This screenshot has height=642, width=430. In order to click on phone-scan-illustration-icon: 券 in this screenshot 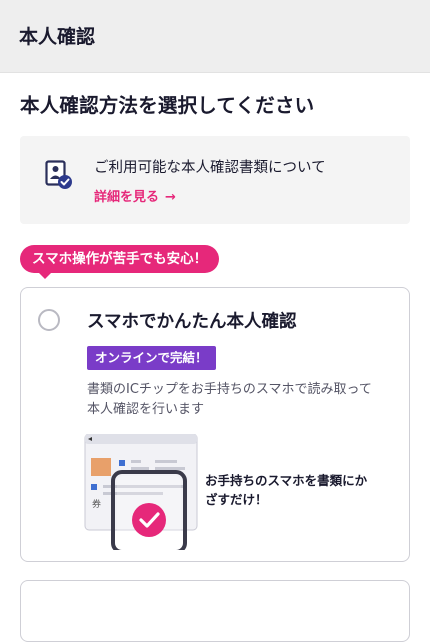, I will do `click(141, 492)`.